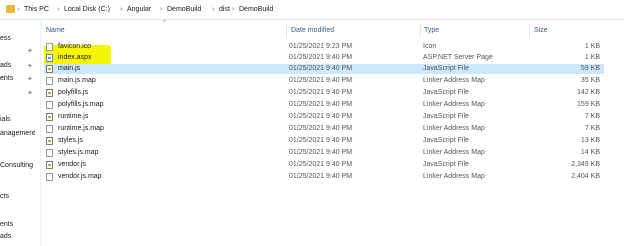  Describe the element at coordinates (585, 164) in the screenshot. I see `file-size: 2,349 KB` at that location.